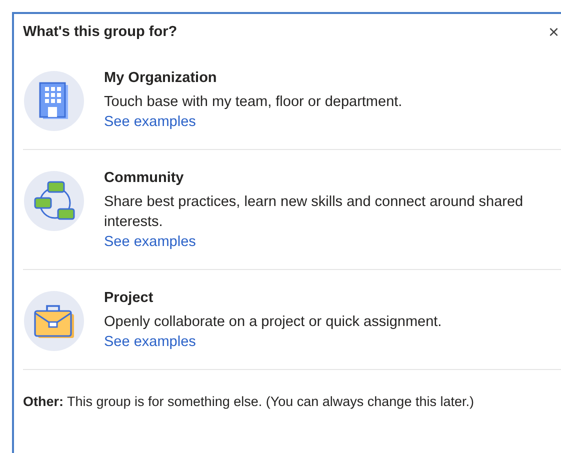  I want to click on option-title: Project, so click(129, 298).